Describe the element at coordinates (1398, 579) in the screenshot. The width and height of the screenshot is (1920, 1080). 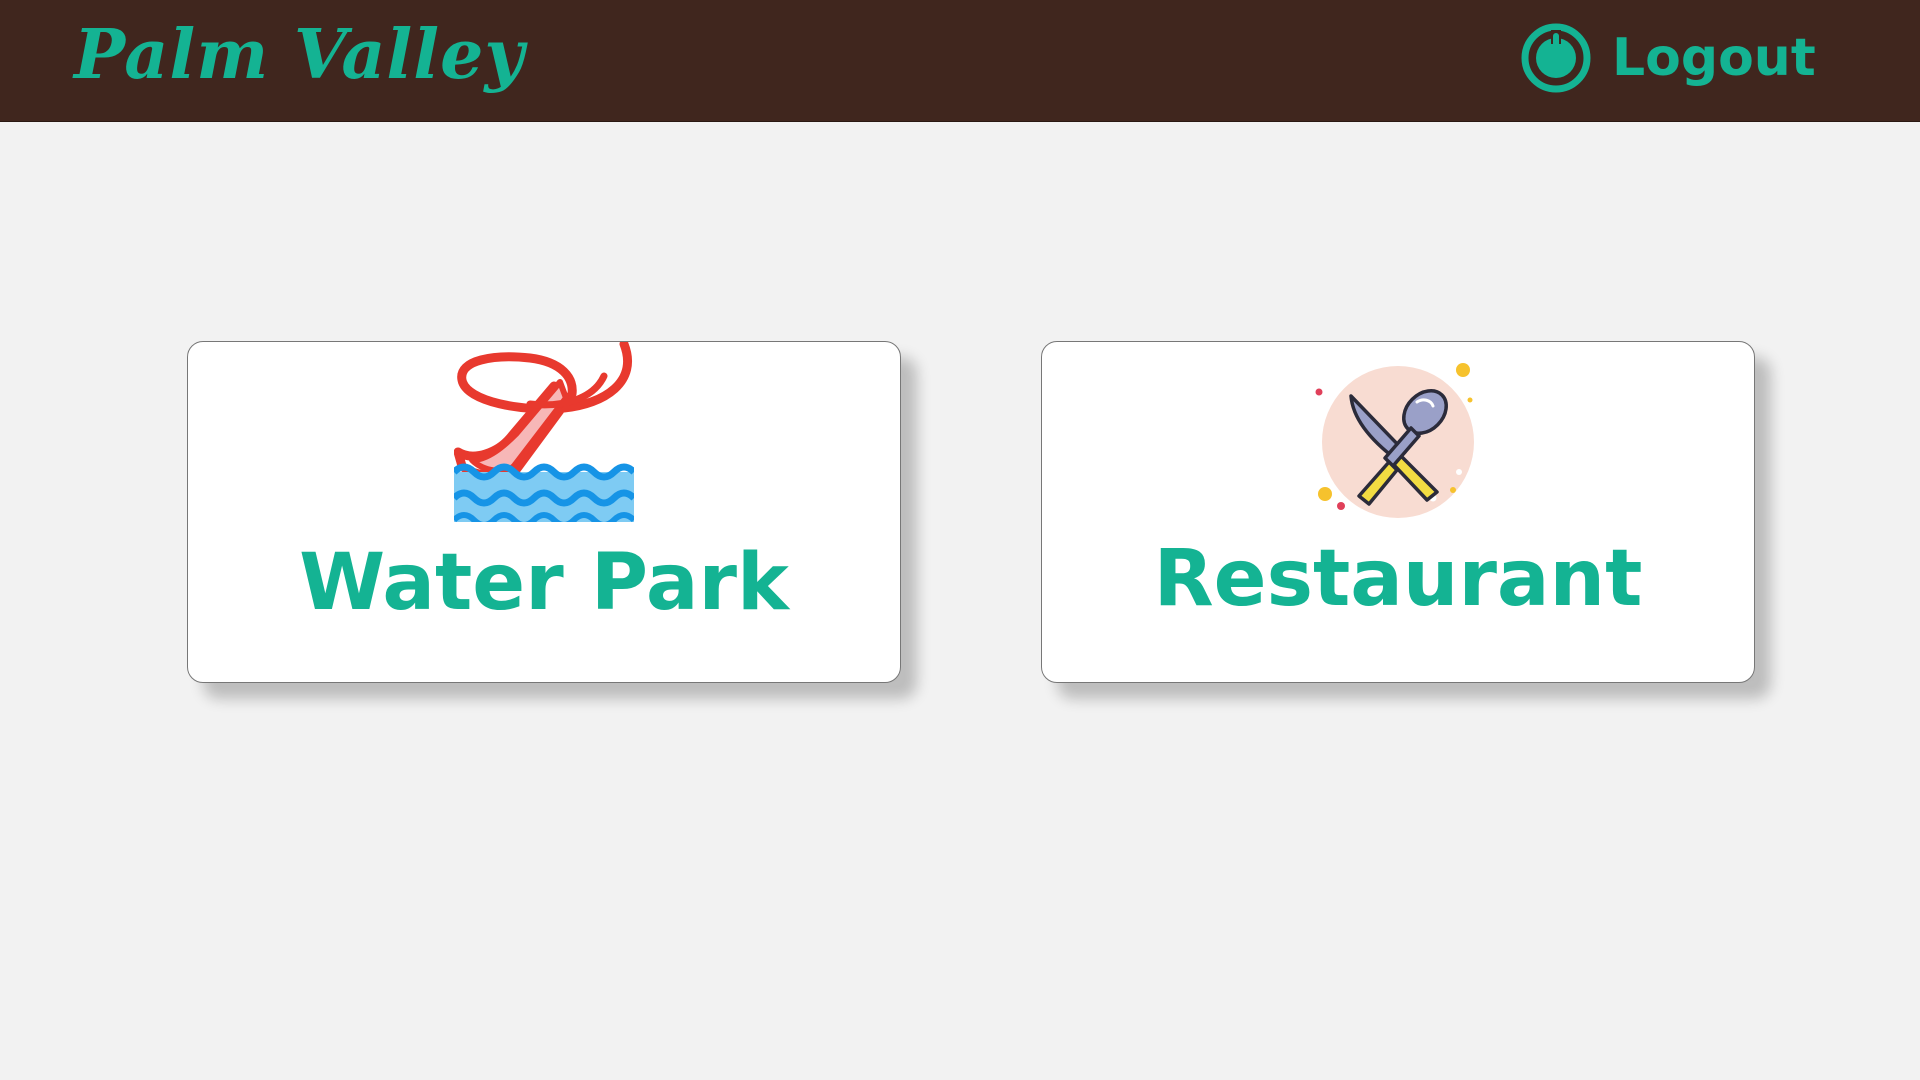
I see `restaurant-label: Restaurant` at that location.